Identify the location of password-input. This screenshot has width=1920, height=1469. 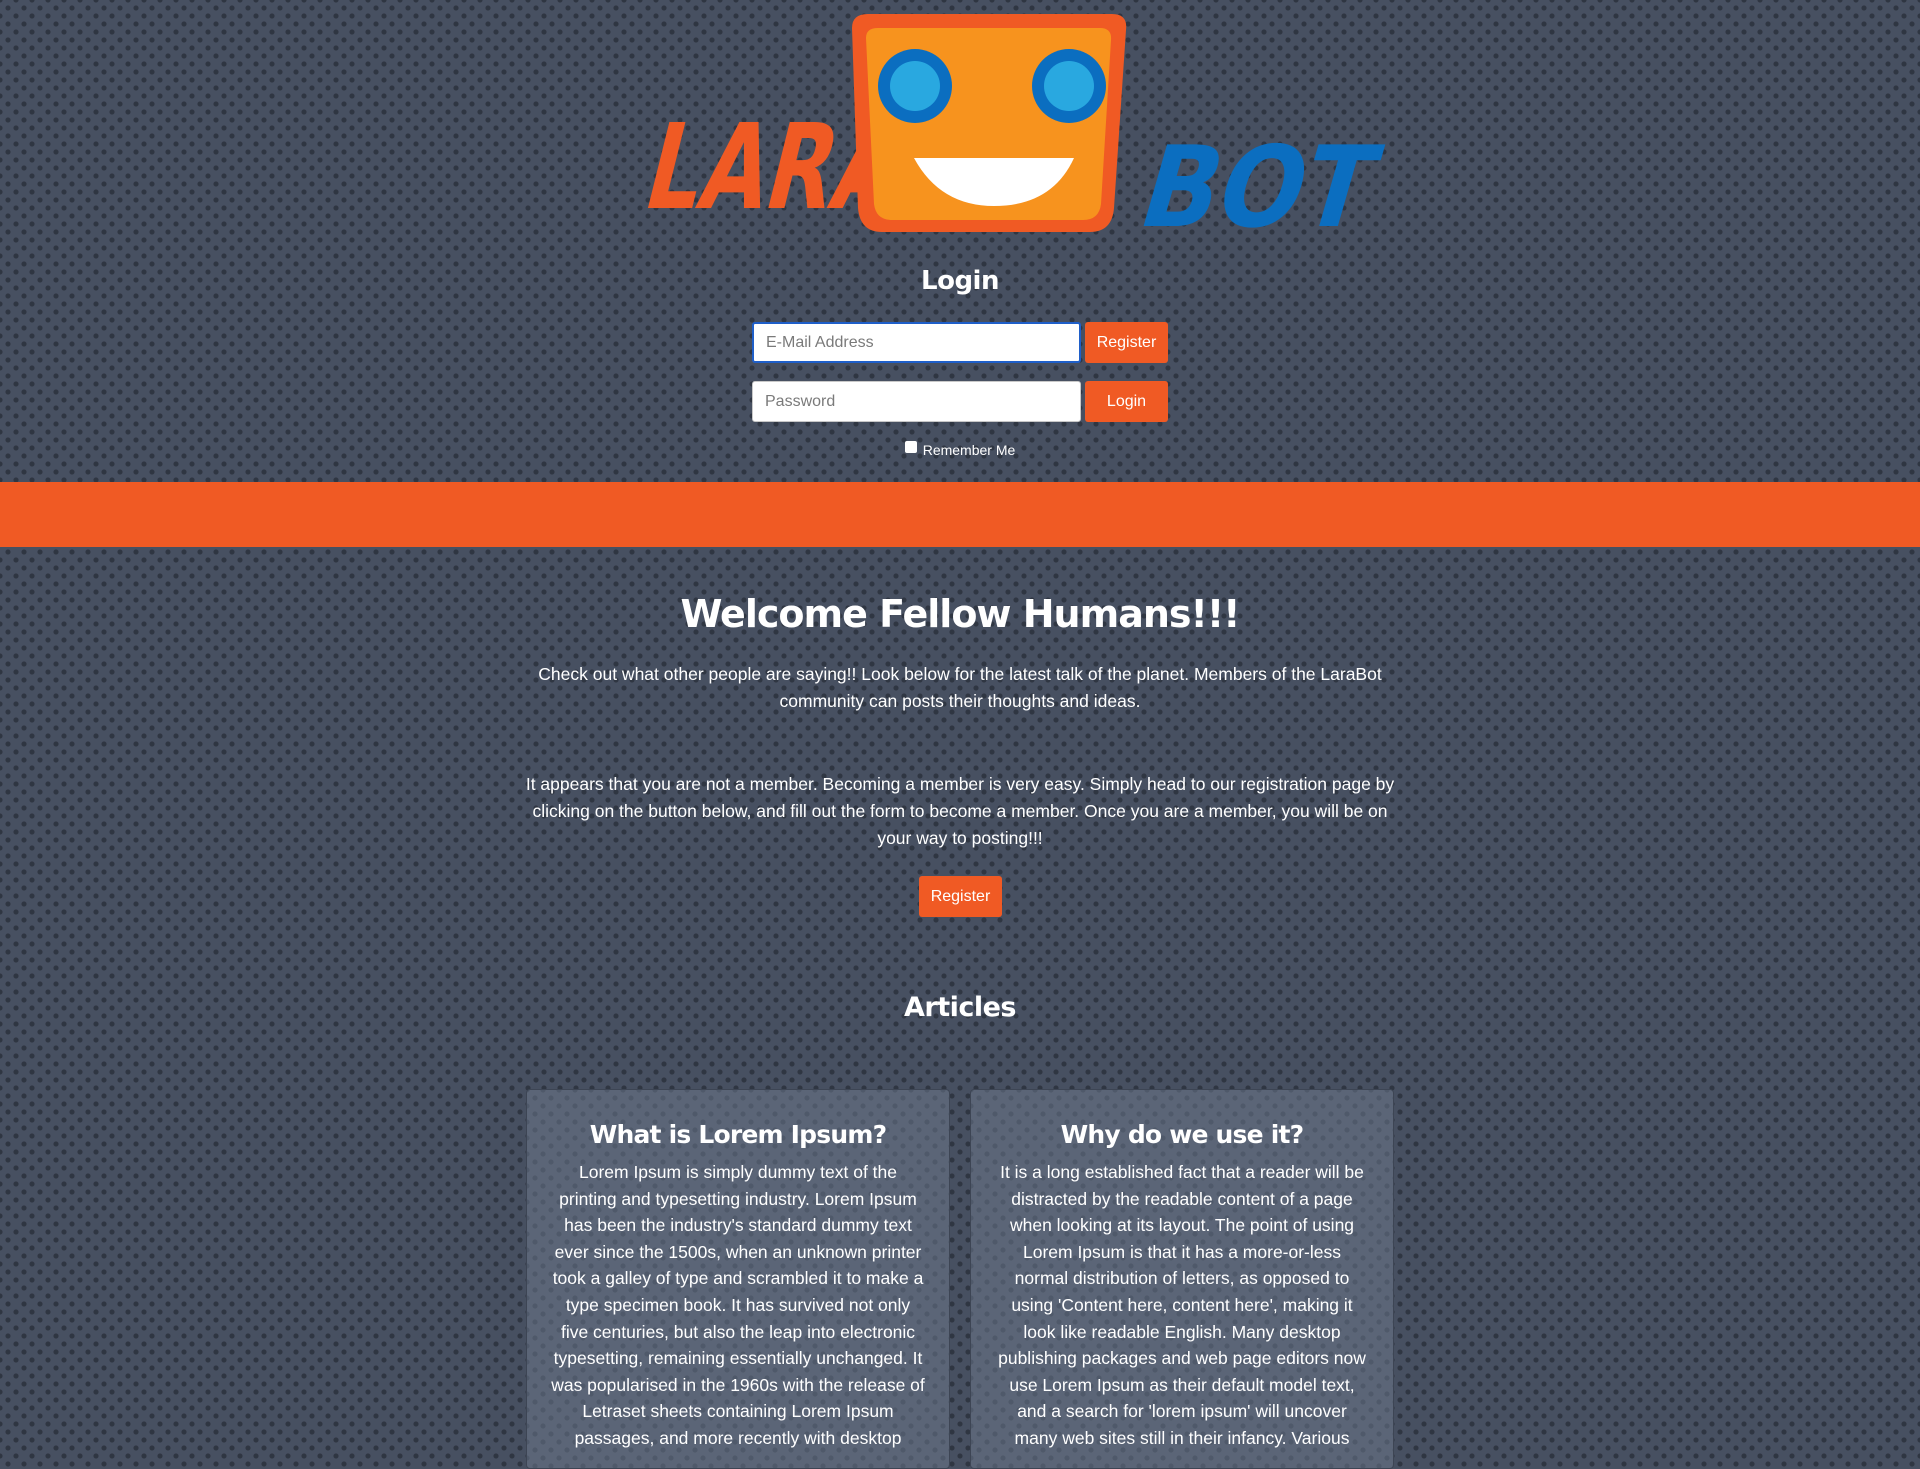
(916, 401).